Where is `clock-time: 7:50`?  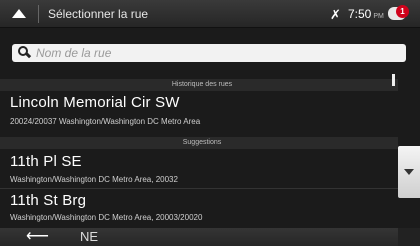
clock-time: 7:50 is located at coordinates (360, 14).